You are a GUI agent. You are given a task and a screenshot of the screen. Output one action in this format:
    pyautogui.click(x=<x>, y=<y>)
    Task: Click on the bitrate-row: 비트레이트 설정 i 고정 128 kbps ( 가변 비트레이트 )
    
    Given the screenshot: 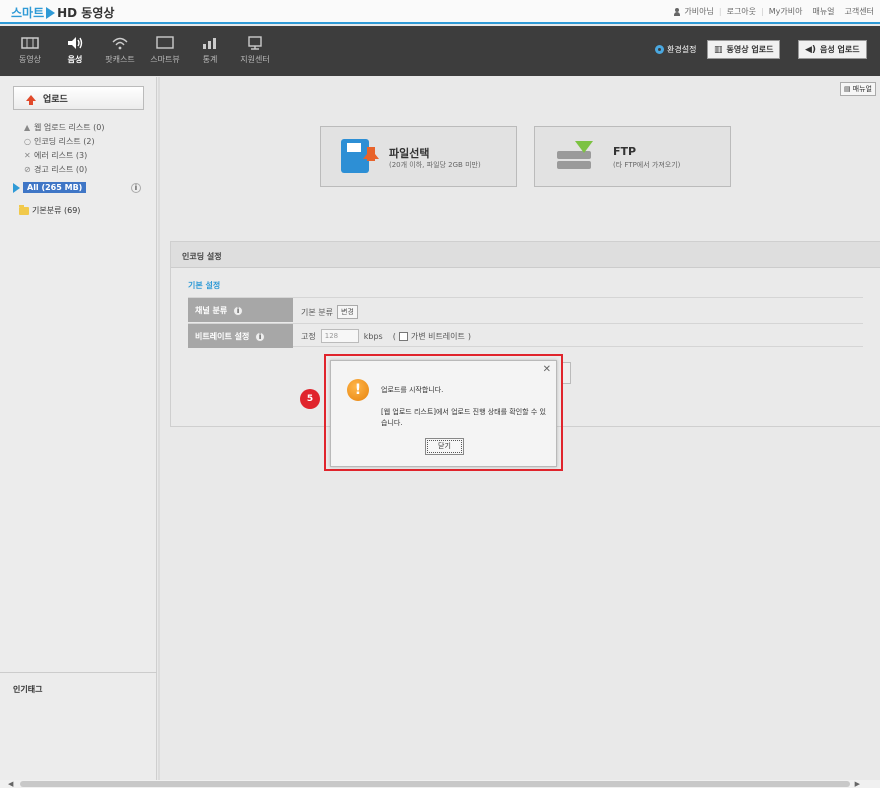 What is the action you would take?
    pyautogui.click(x=525, y=335)
    